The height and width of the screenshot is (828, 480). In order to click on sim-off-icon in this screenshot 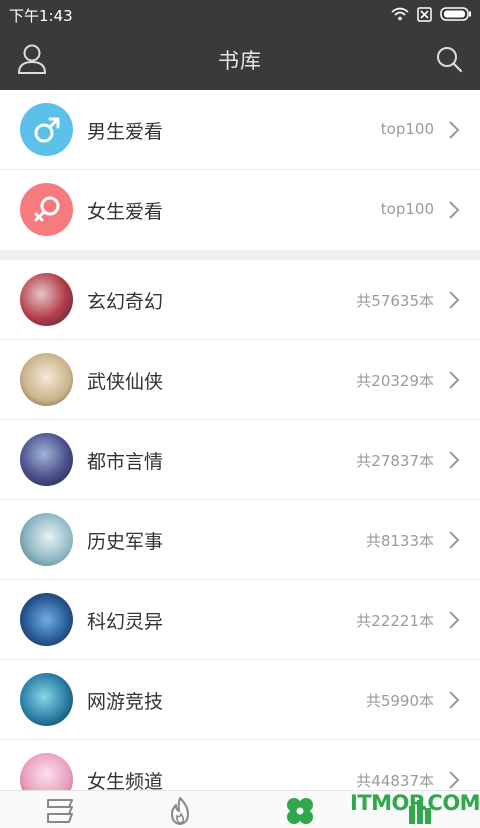, I will do `click(424, 14)`.